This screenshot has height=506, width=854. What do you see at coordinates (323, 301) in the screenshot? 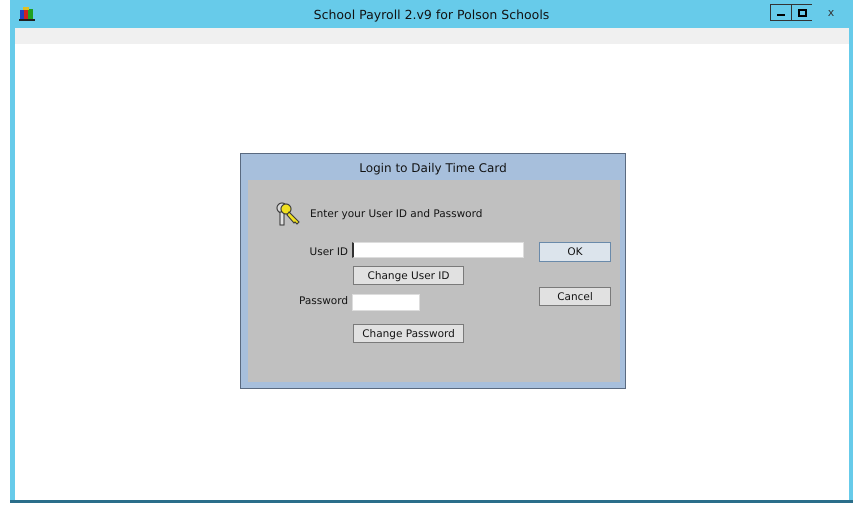
I see `password-label: Password` at bounding box center [323, 301].